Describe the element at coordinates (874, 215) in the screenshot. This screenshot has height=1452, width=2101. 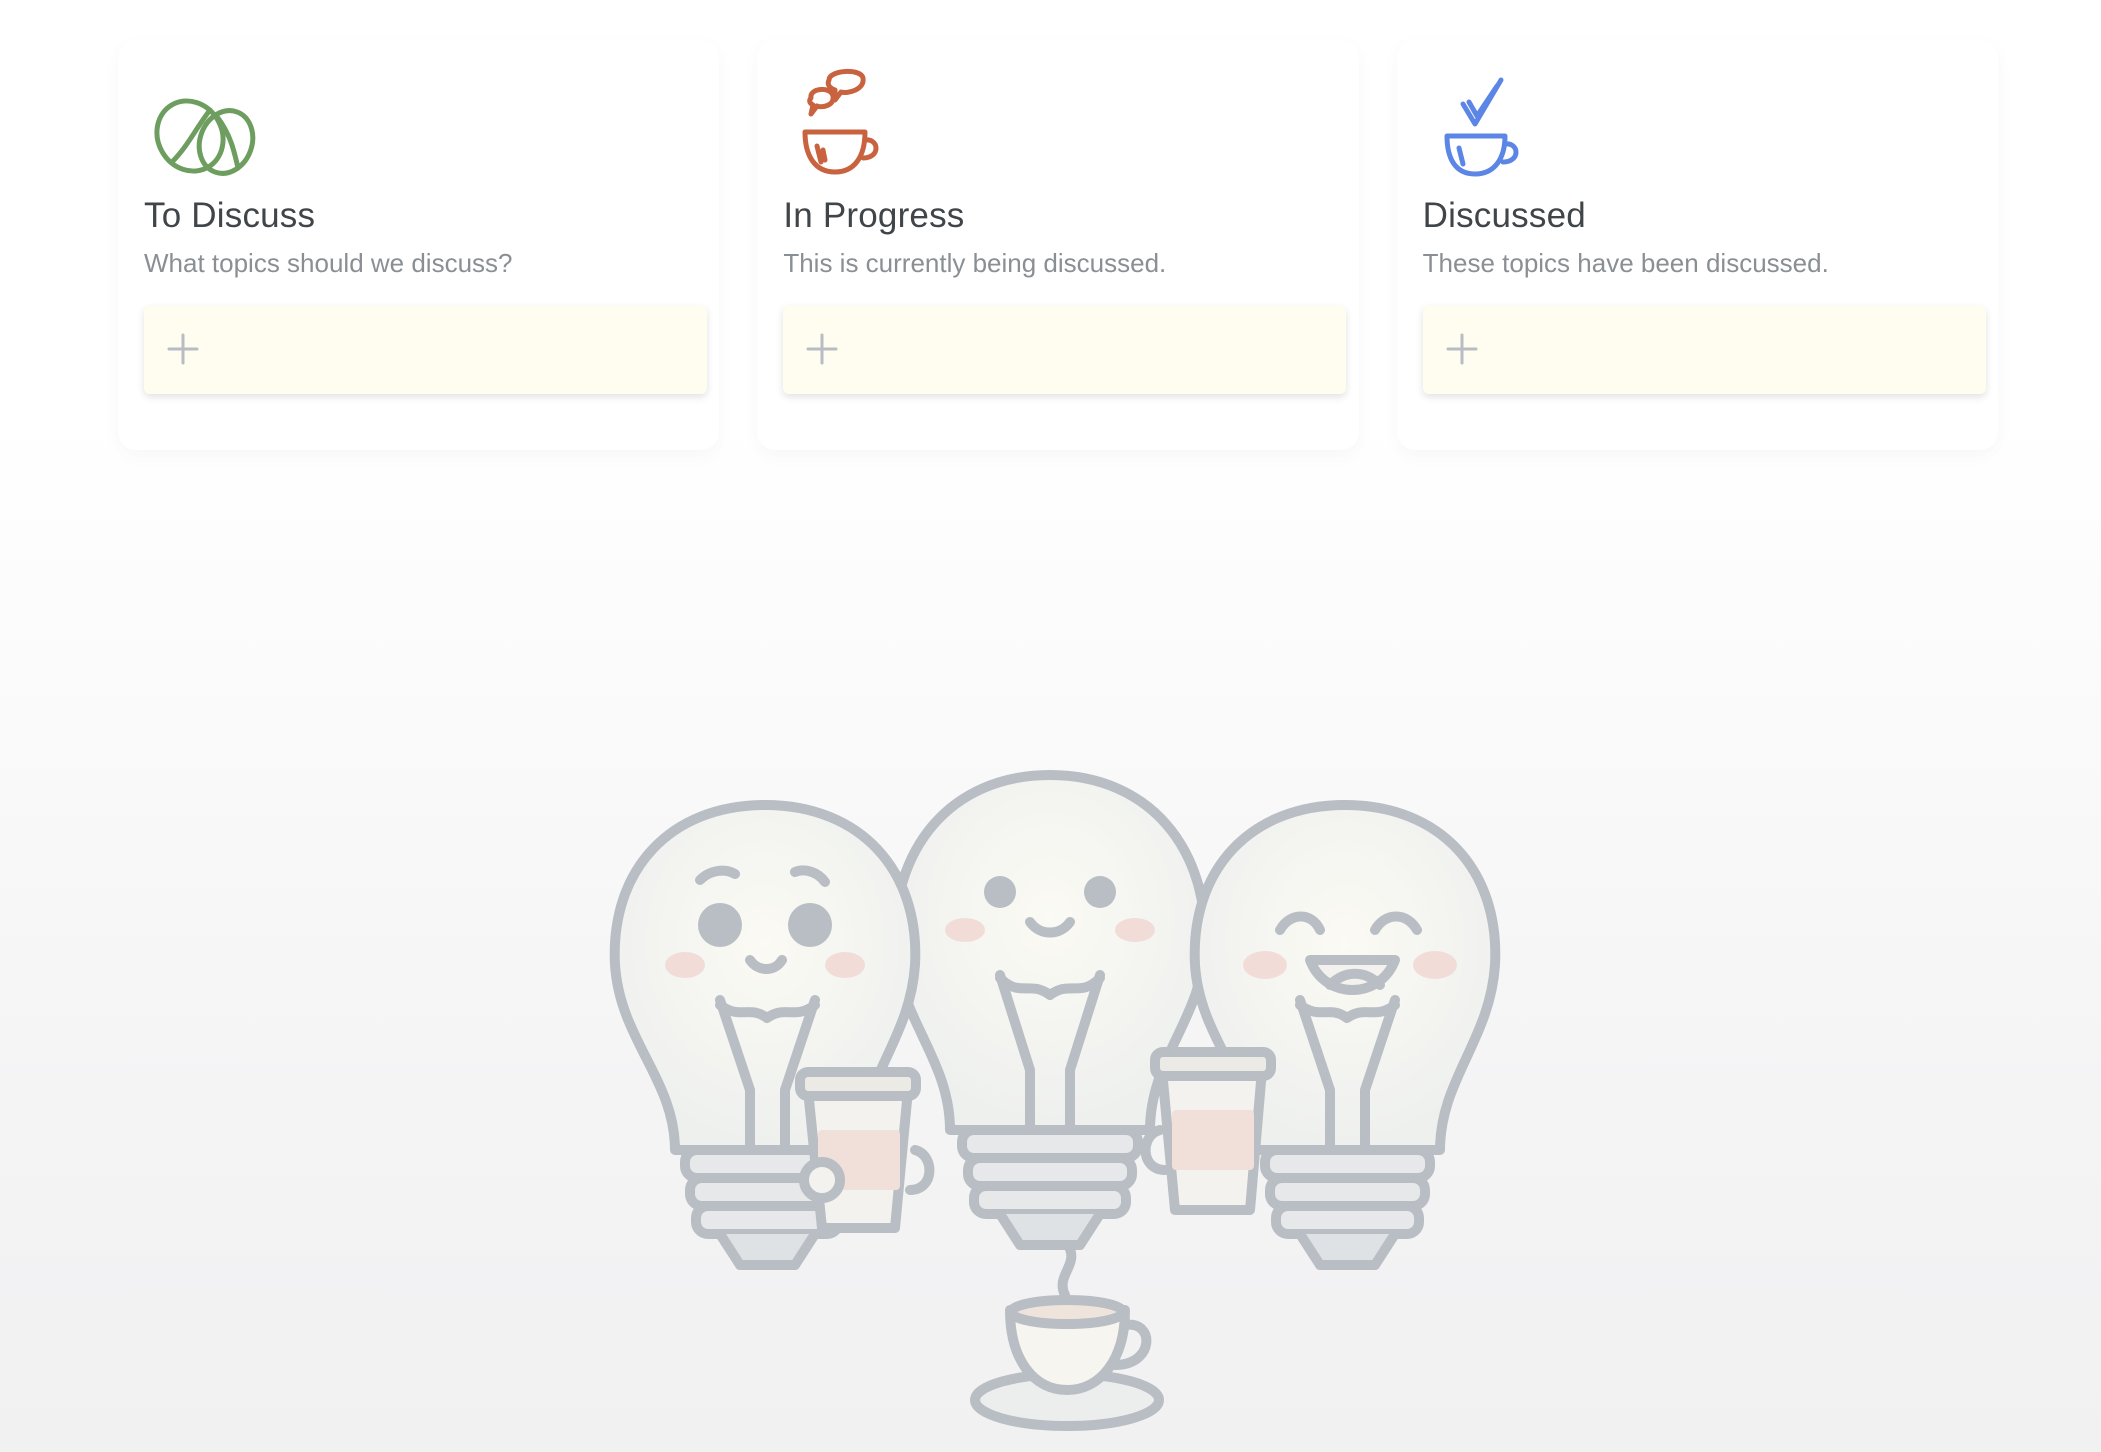
I see `column-title: In Progress` at that location.